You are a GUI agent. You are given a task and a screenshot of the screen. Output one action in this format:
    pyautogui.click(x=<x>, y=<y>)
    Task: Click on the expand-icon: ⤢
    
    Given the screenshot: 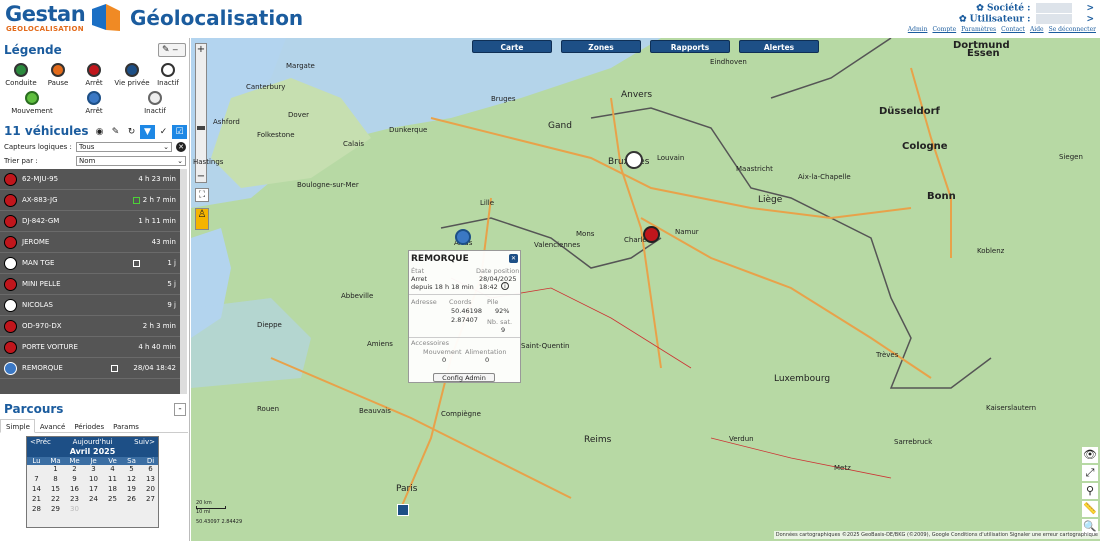 What is the action you would take?
    pyautogui.click(x=1090, y=473)
    